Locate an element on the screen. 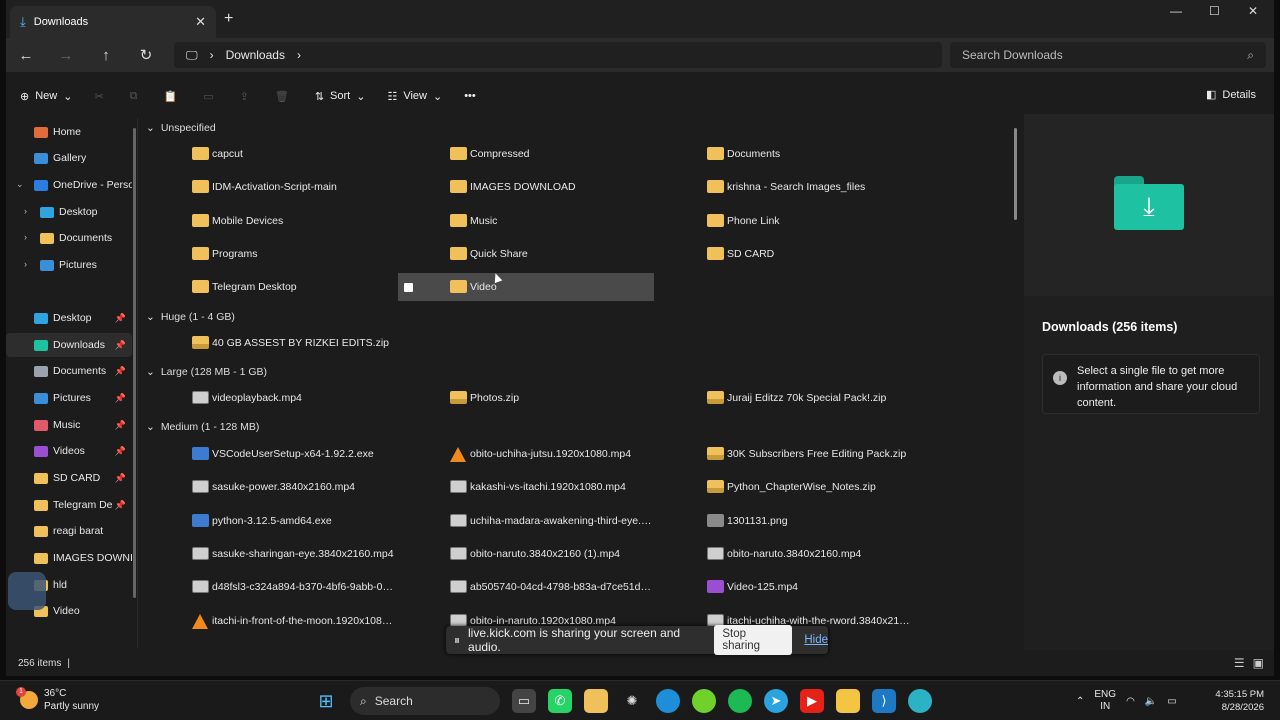 Image resolution: width=1280 pixels, height=720 pixels. group-header: ⌄ Medium (1 - 128 MB) is located at coordinates (202, 427).